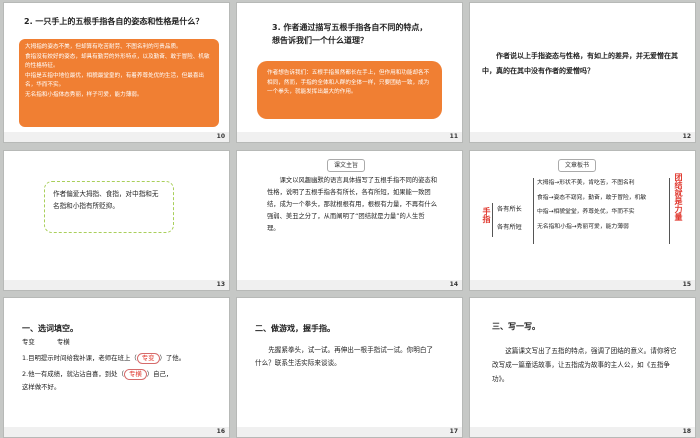 This screenshot has height=438, width=700. Describe the element at coordinates (220, 136) in the screenshot. I see `slide-number: 10` at that location.